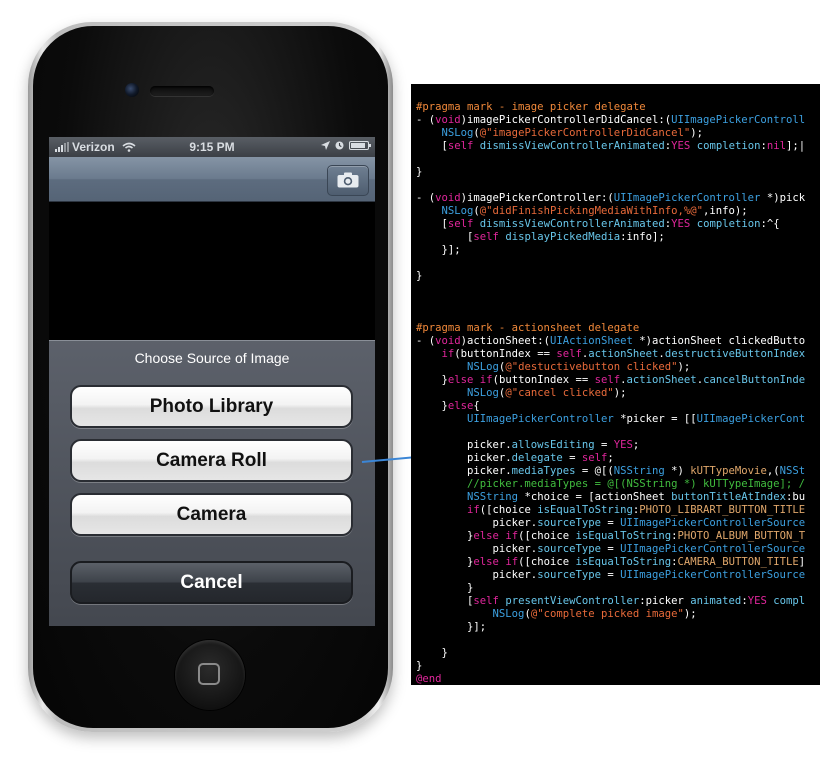  I want to click on code-line: NSLog(@"cancel clicked");, so click(547, 393).